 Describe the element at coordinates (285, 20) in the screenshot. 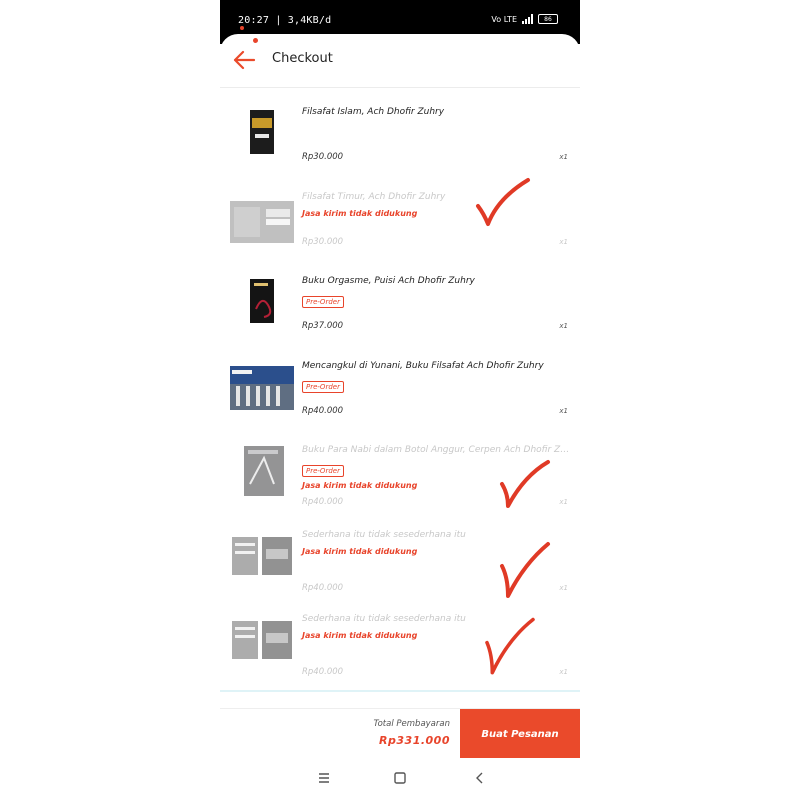

I see `status-time: 20:27 | 3,4KB/d` at that location.